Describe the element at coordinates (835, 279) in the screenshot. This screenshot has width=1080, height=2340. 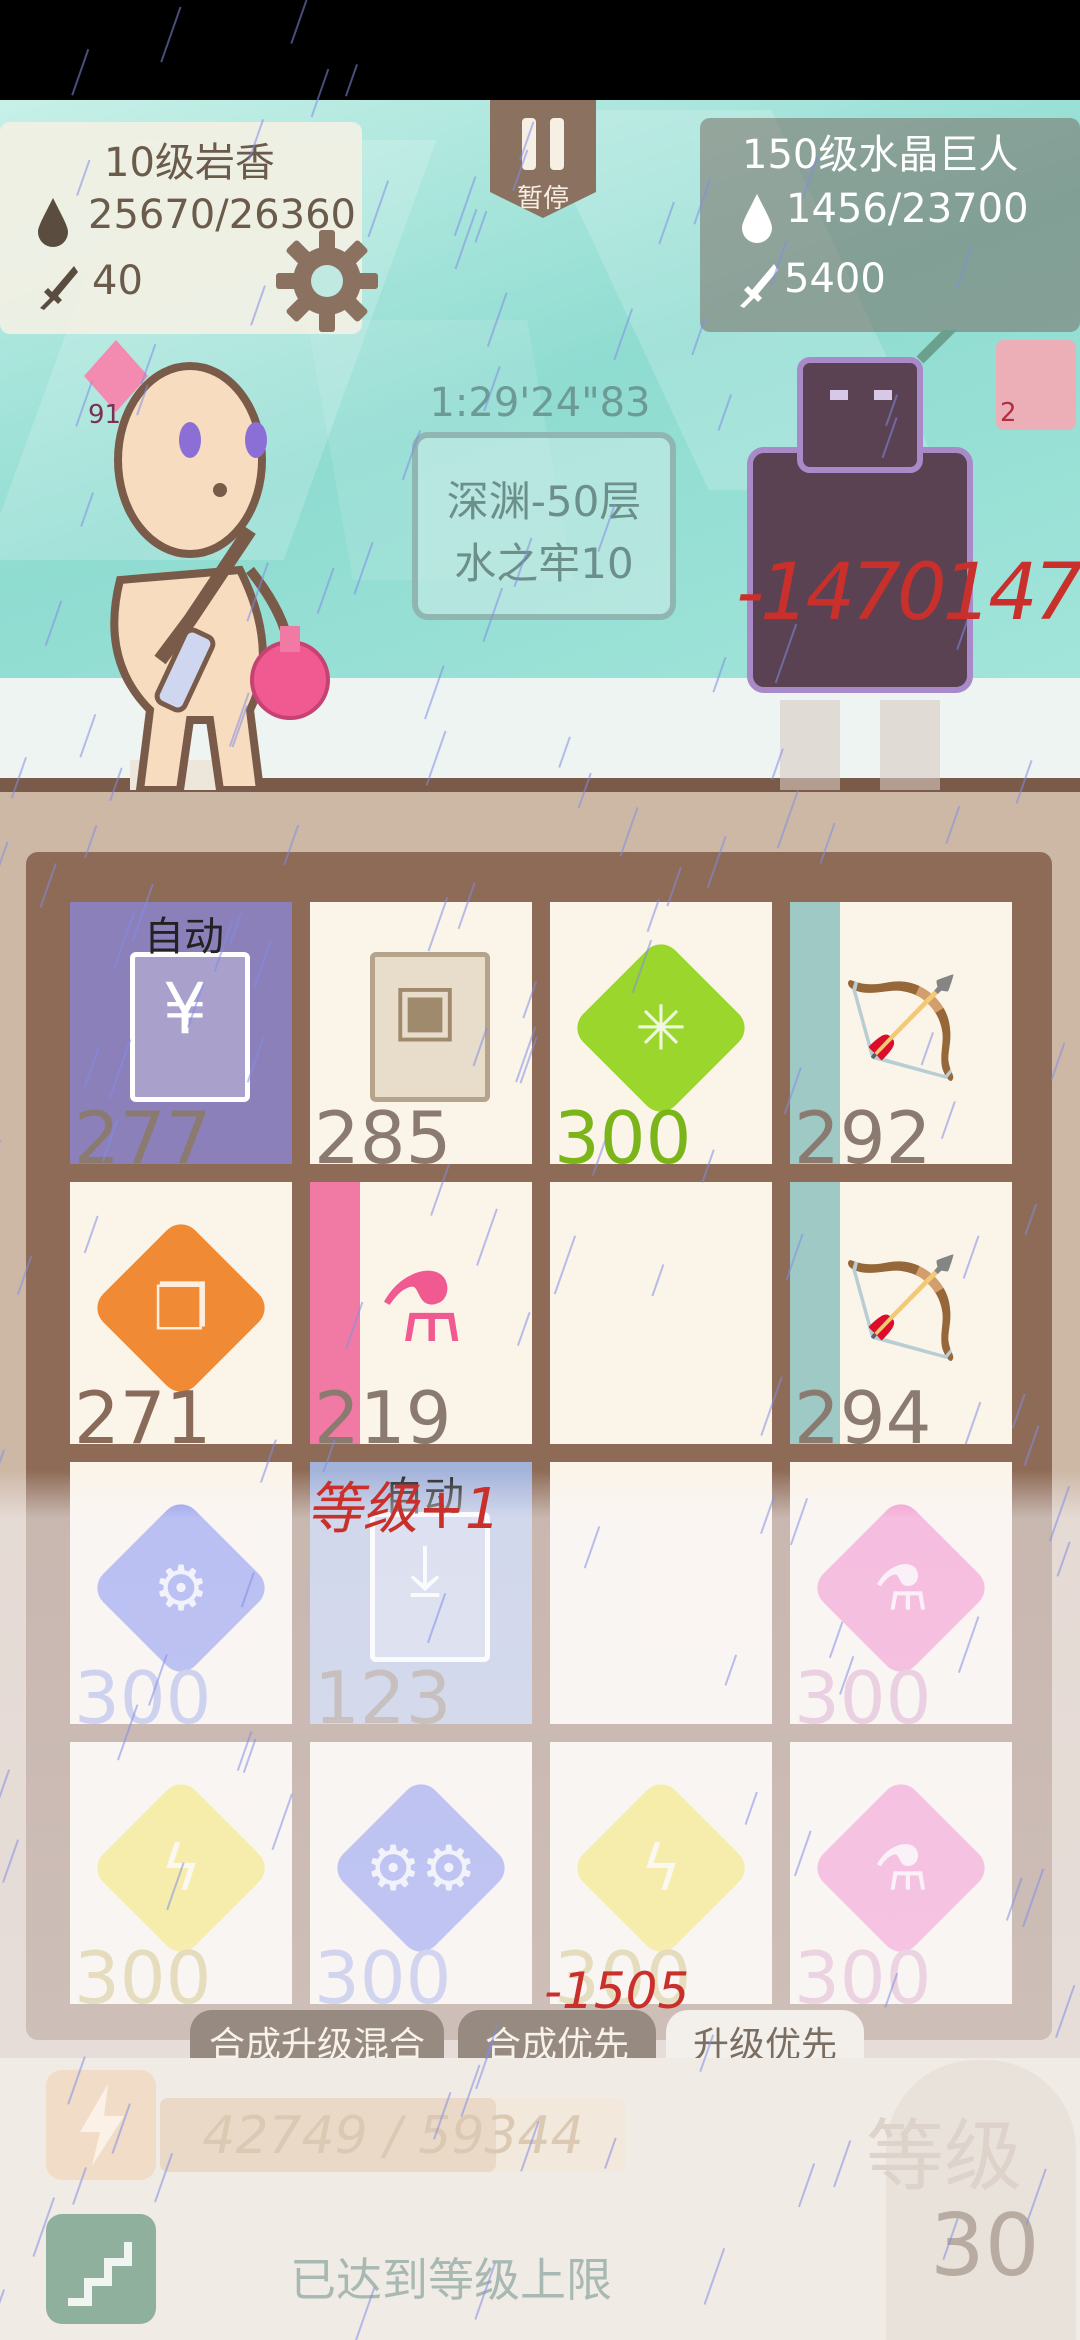
I see `enemy-attack: 5400` at that location.